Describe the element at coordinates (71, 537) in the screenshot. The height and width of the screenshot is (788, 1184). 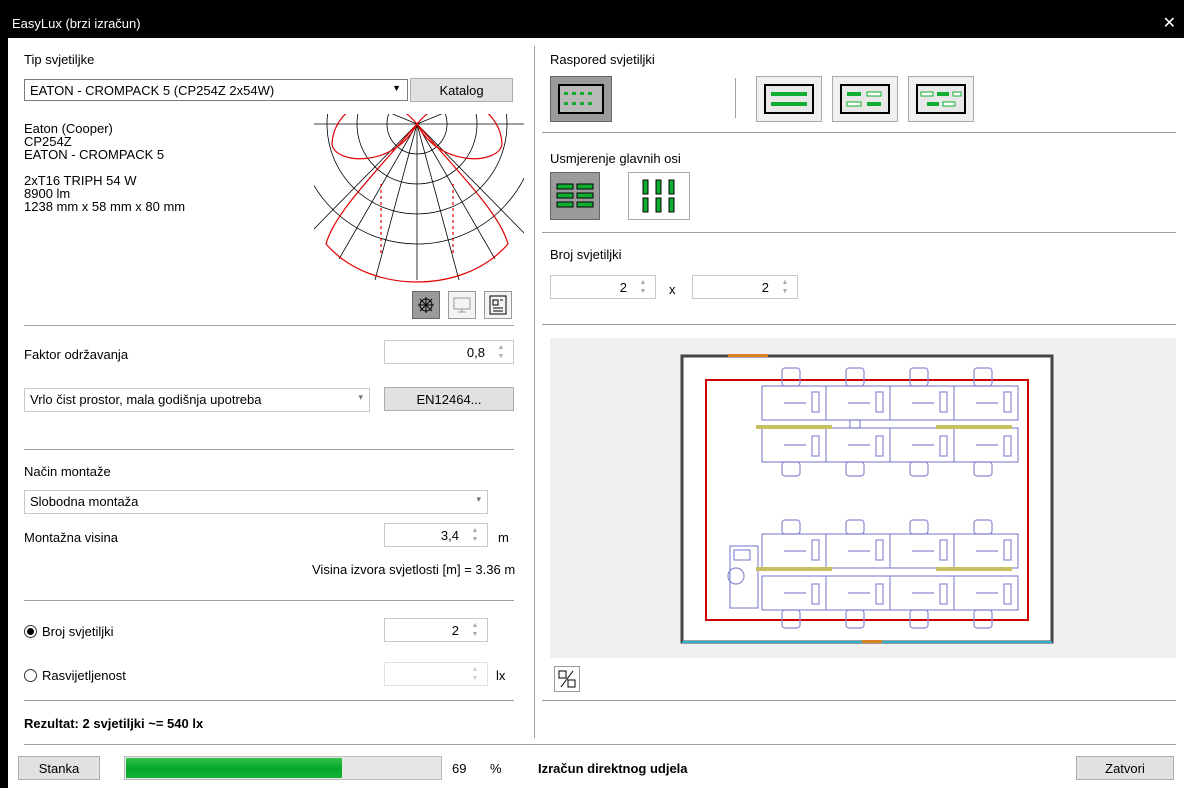
I see `mounting-height-label: Montažna visina` at that location.